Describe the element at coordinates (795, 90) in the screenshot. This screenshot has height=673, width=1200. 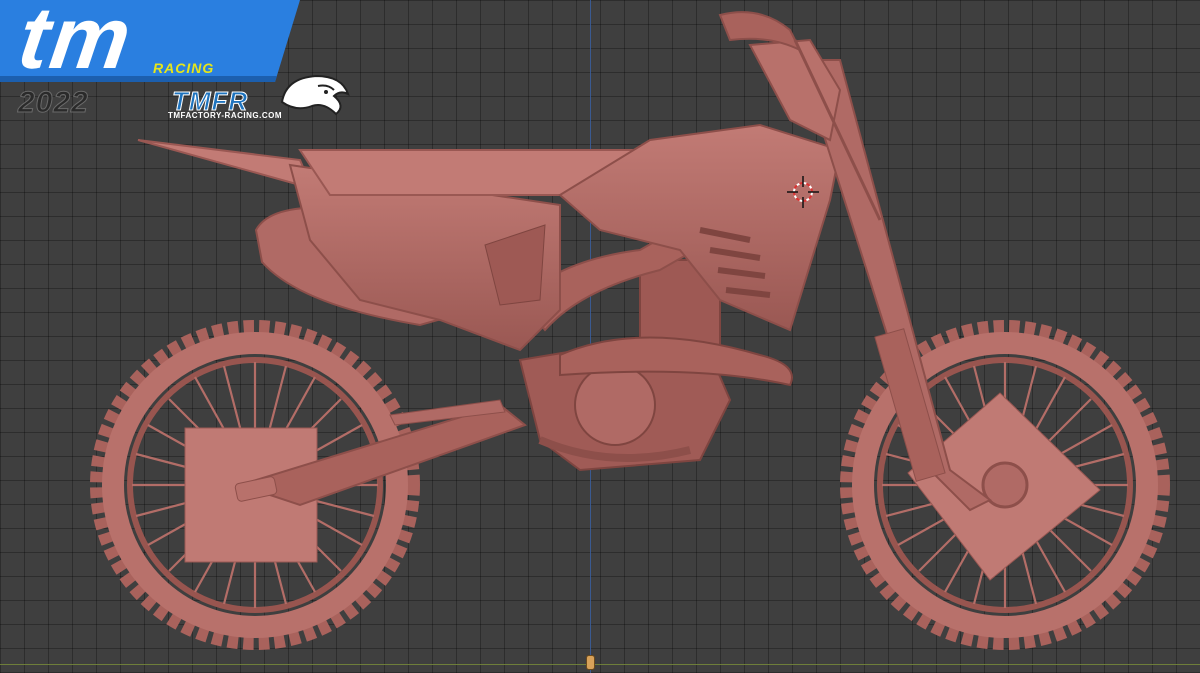
I see `front-number-plate` at that location.